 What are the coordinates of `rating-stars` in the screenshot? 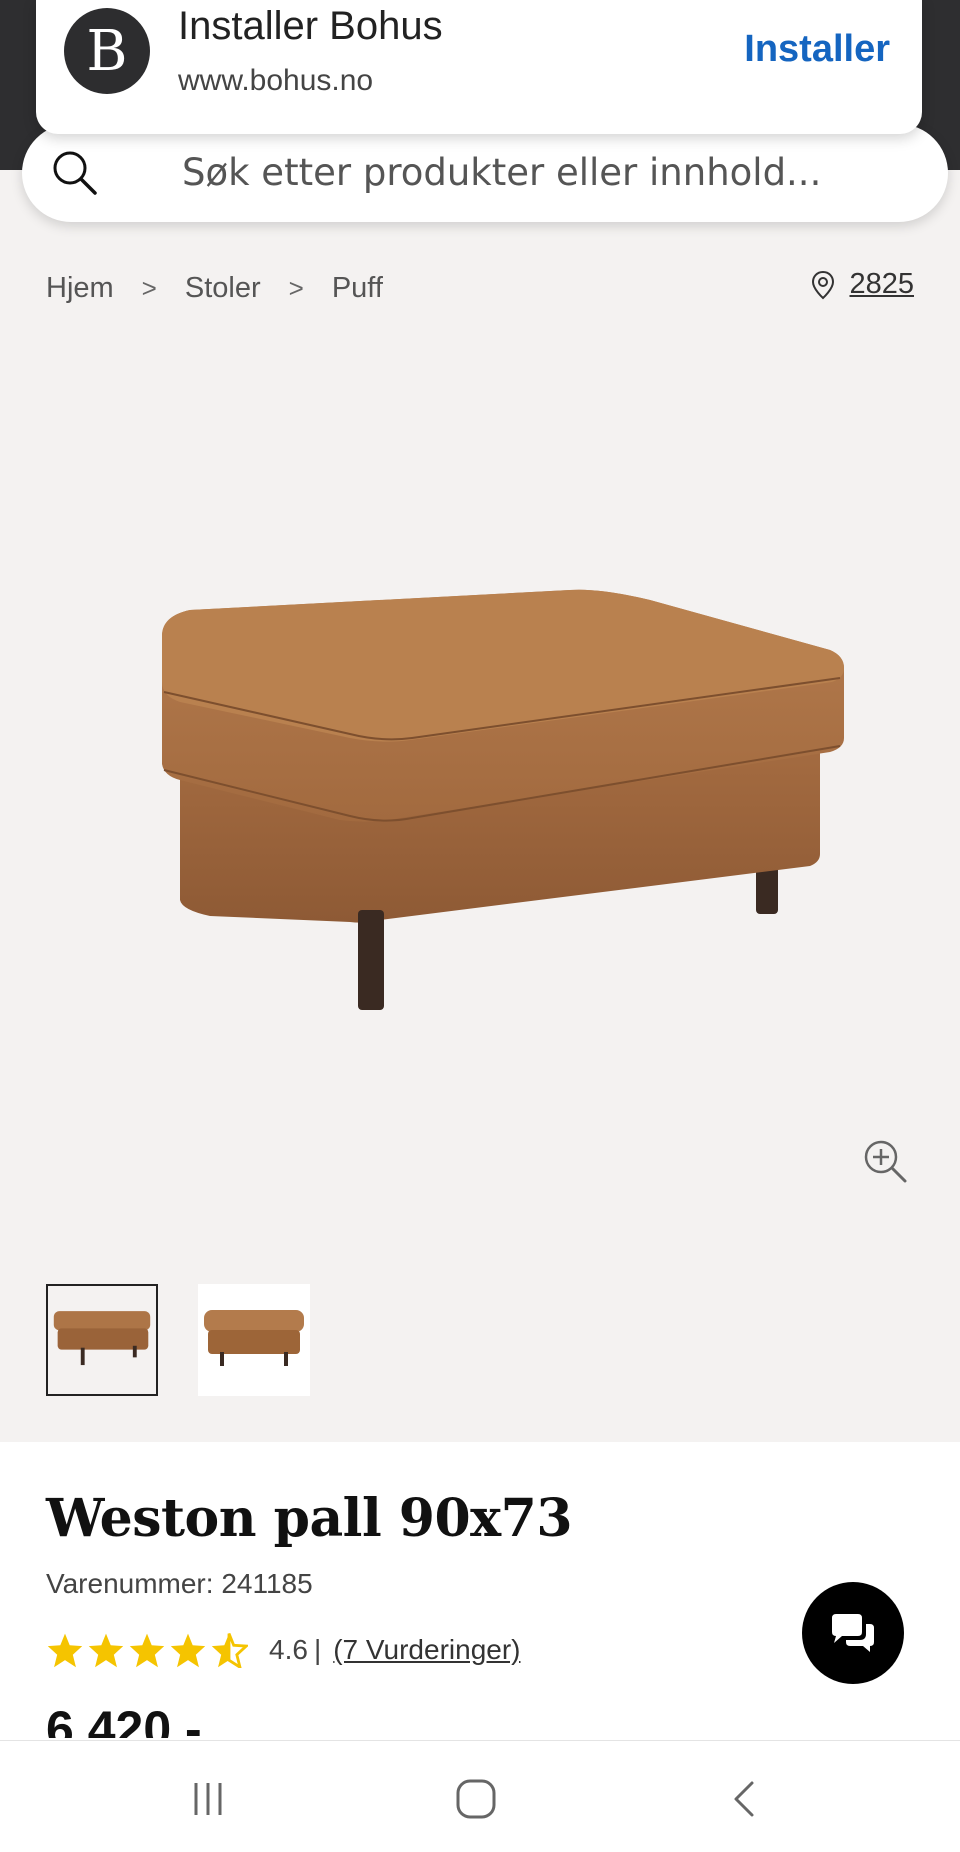 It's located at (148, 1650).